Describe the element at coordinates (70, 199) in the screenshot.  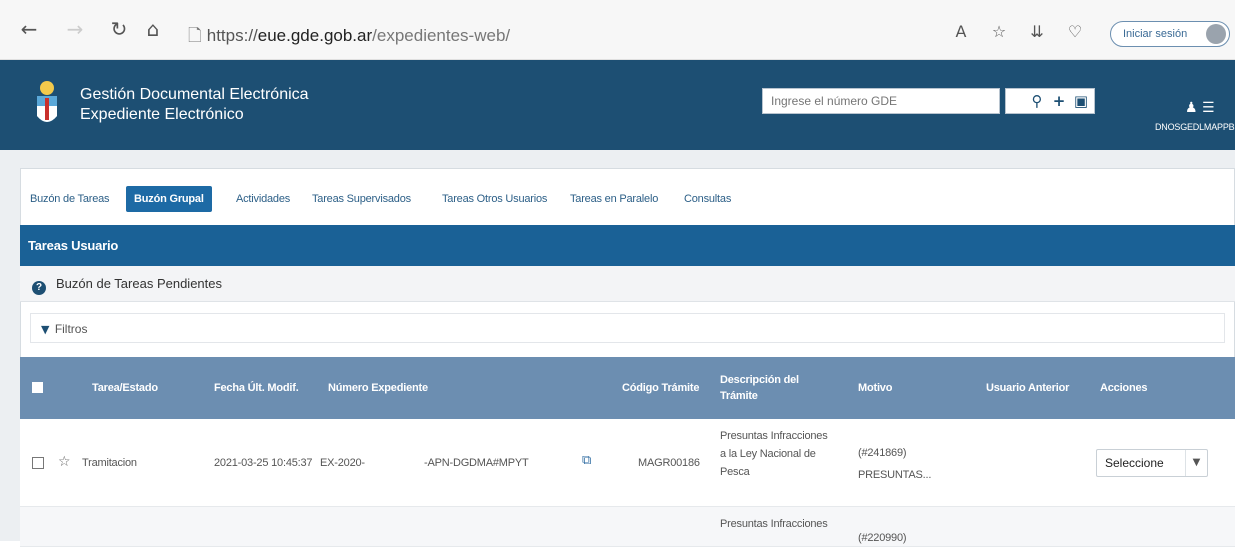
I see `tab-buzon-tareas: Buzón de Tareas` at that location.